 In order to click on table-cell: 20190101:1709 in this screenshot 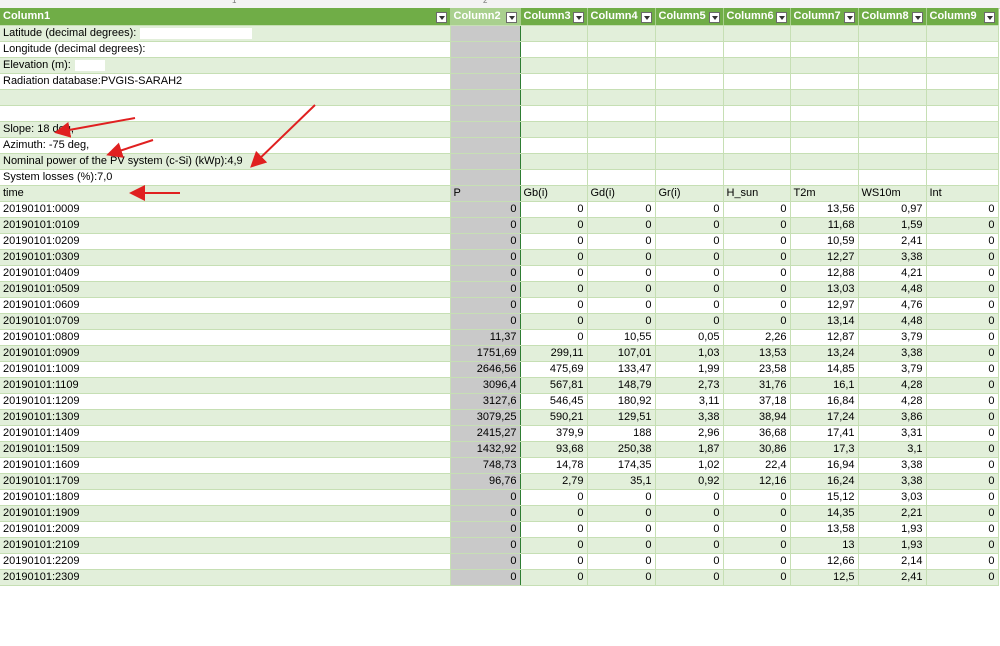, I will do `click(225, 481)`.